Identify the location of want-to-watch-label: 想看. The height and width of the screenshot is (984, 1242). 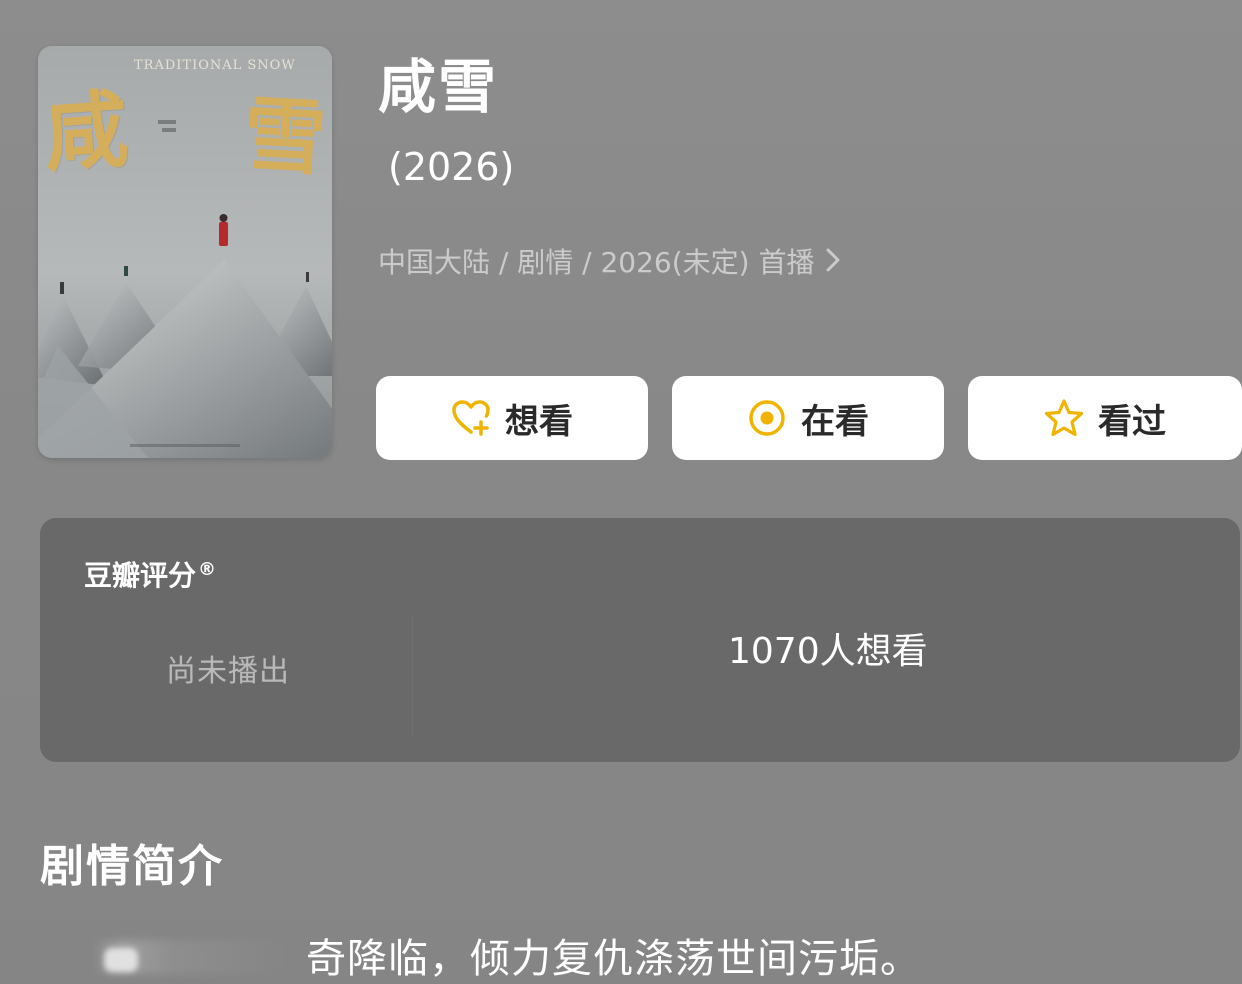
(539, 421).